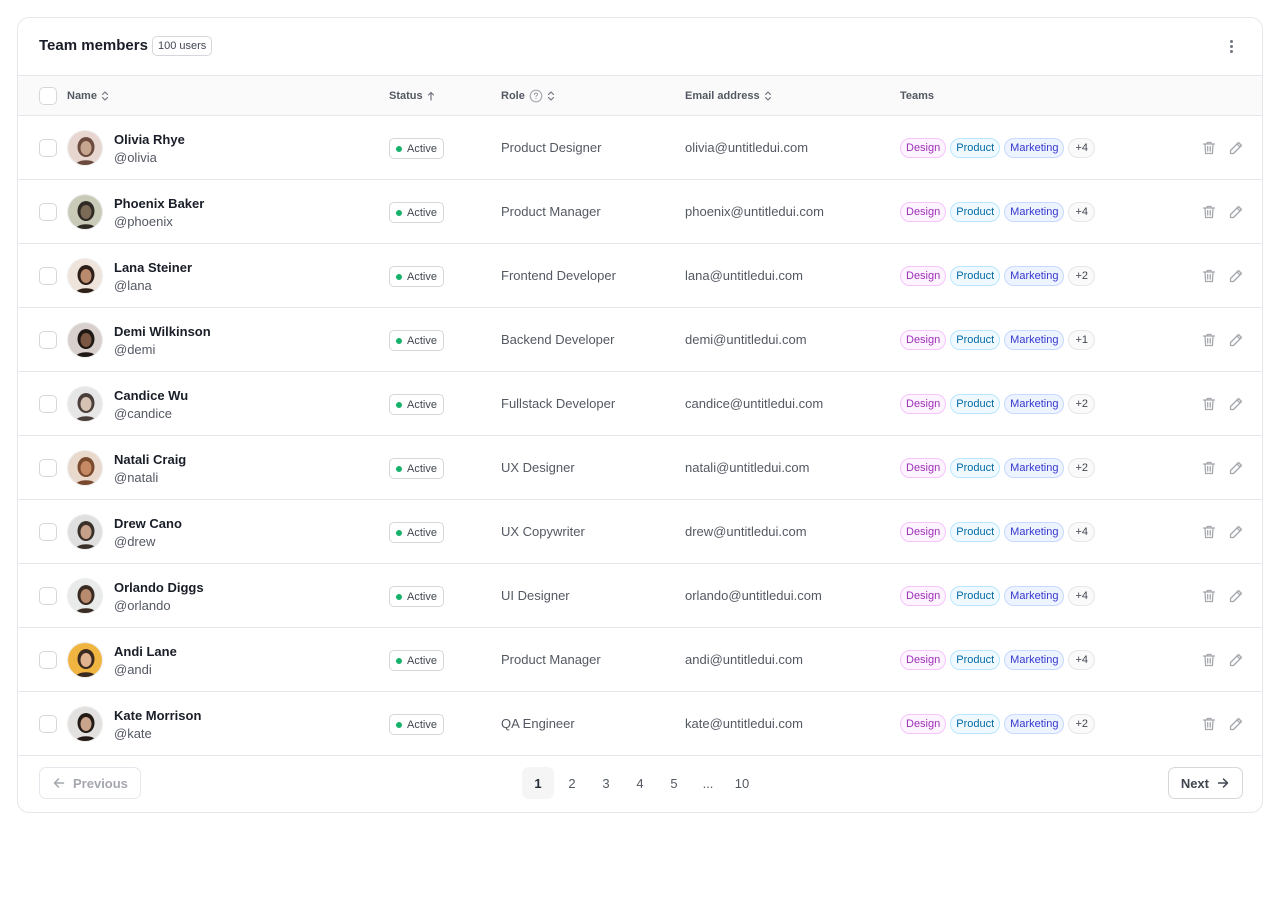 This screenshot has height=900, width=1280. Describe the element at coordinates (1082, 276) in the screenshot. I see `more-teams-tag: +2` at that location.